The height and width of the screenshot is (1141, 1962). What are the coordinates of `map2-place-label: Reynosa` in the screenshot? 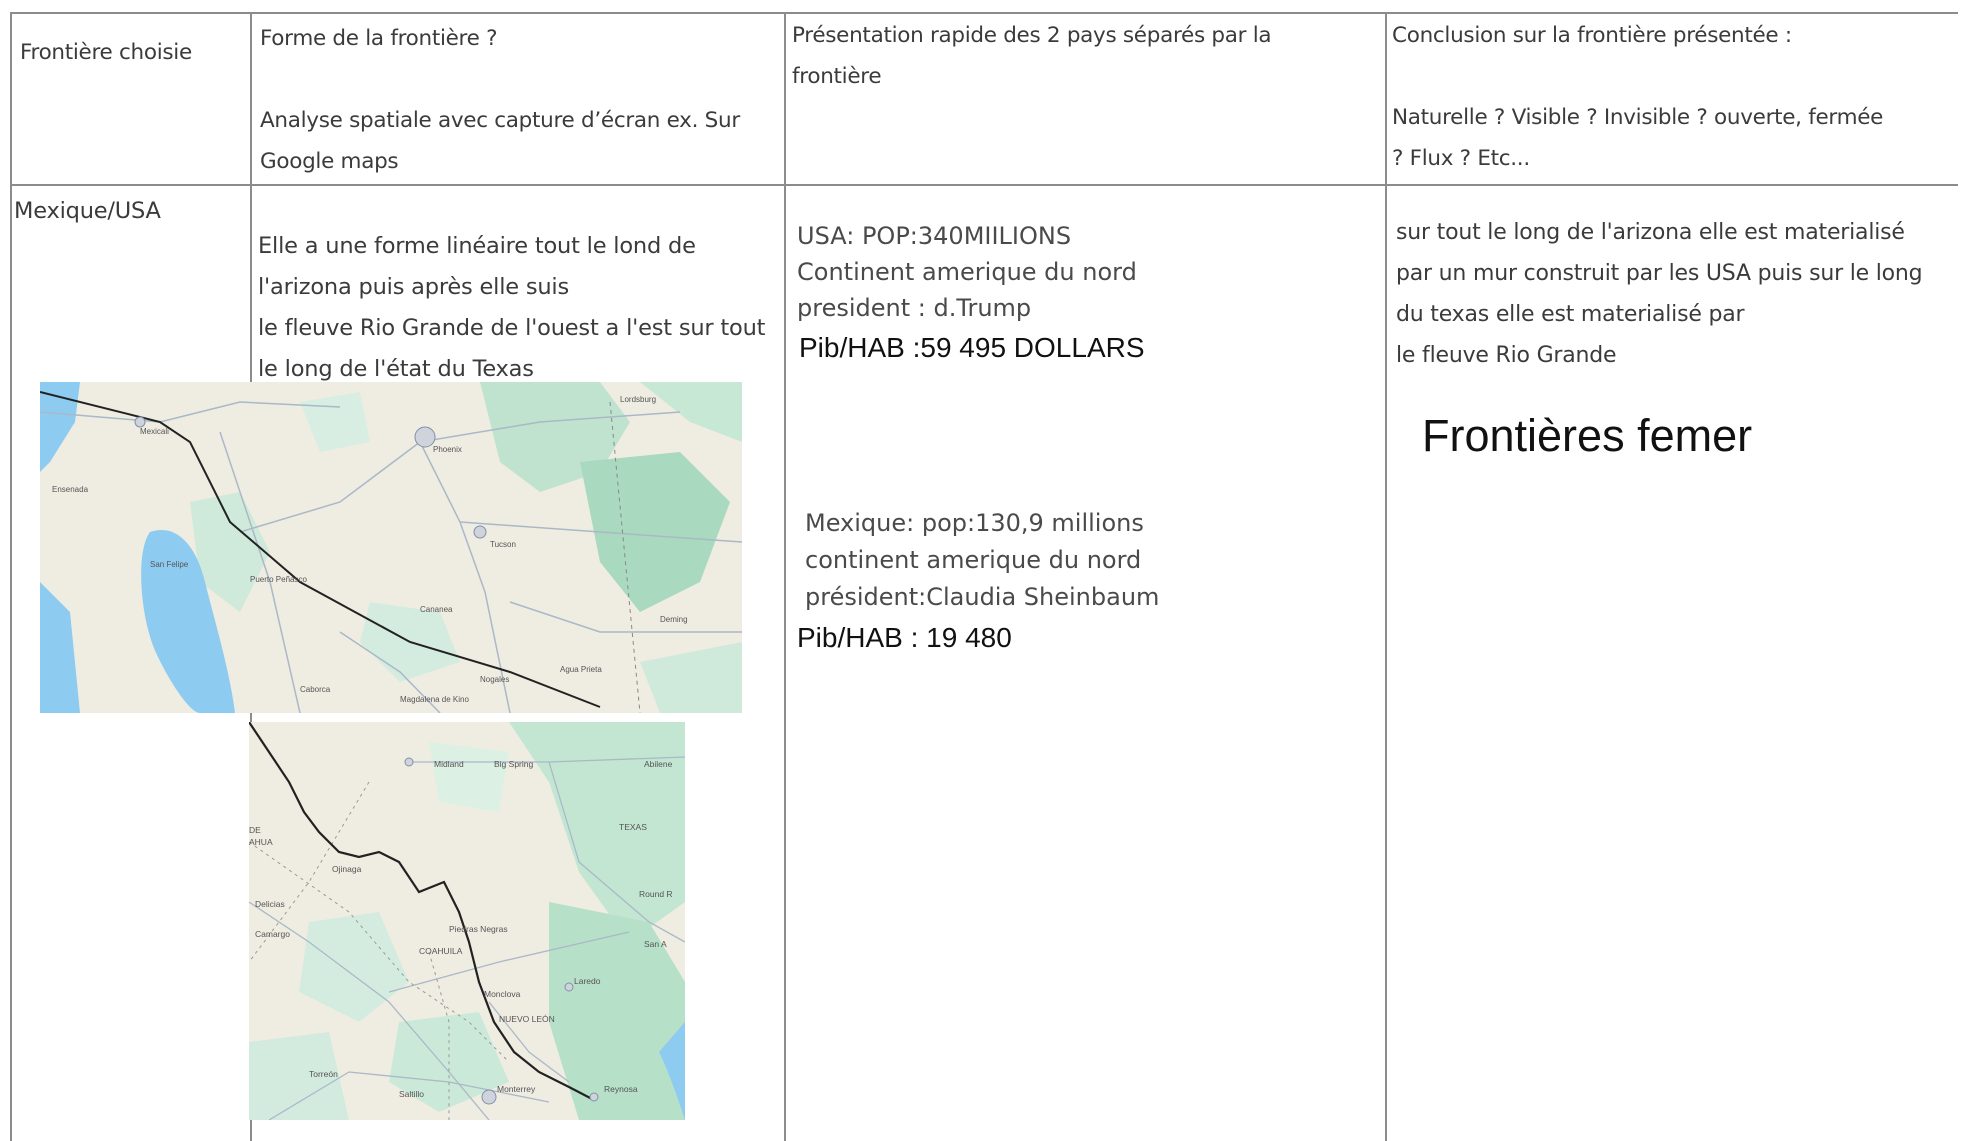 It's located at (621, 1089).